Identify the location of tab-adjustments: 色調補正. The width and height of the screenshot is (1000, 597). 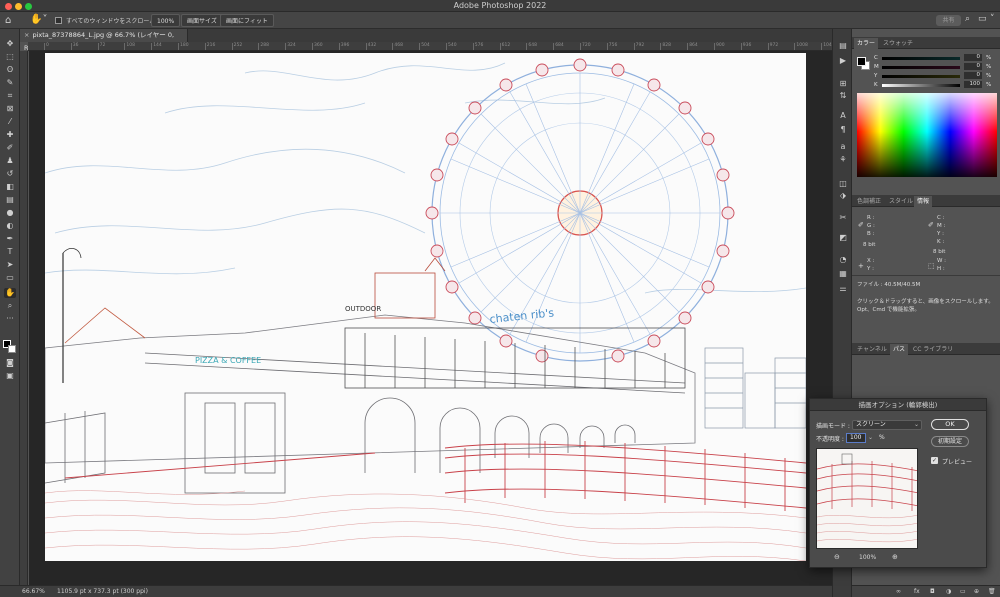
(869, 201).